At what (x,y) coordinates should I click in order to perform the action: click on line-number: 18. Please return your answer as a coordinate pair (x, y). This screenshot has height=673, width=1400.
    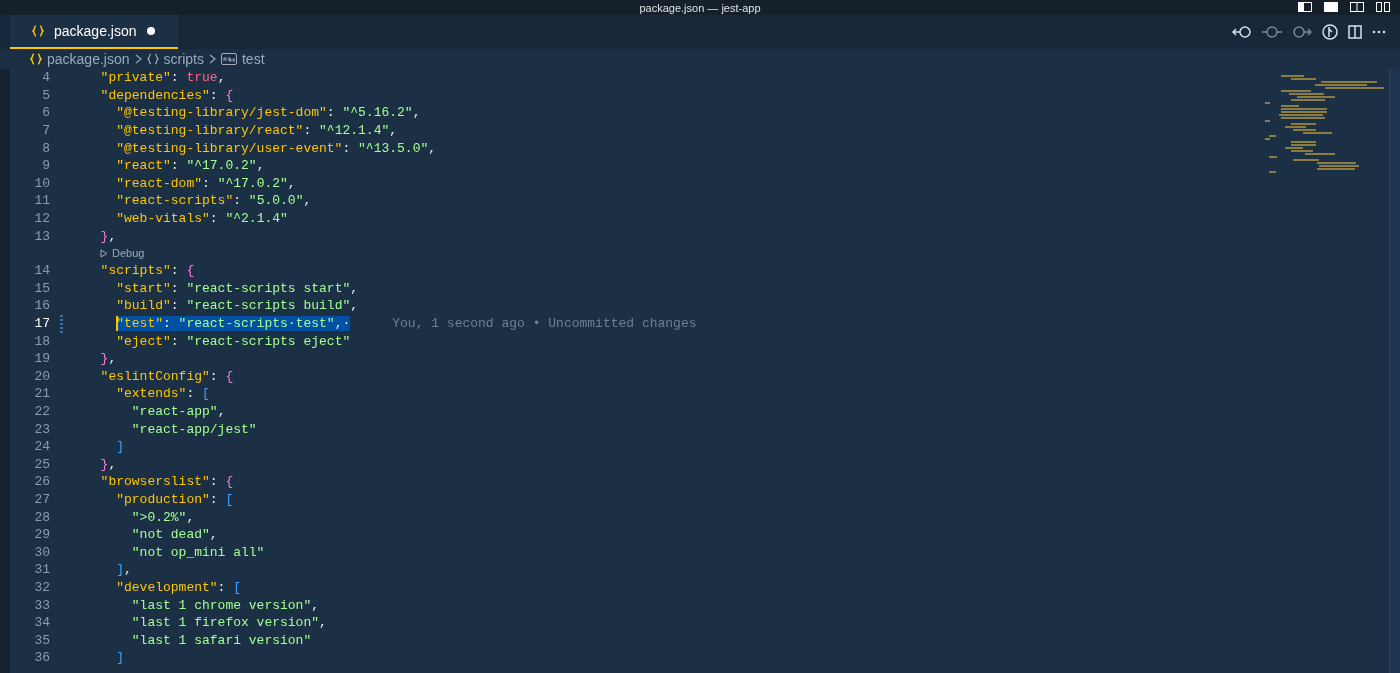
    Looking at the image, I should click on (41, 341).